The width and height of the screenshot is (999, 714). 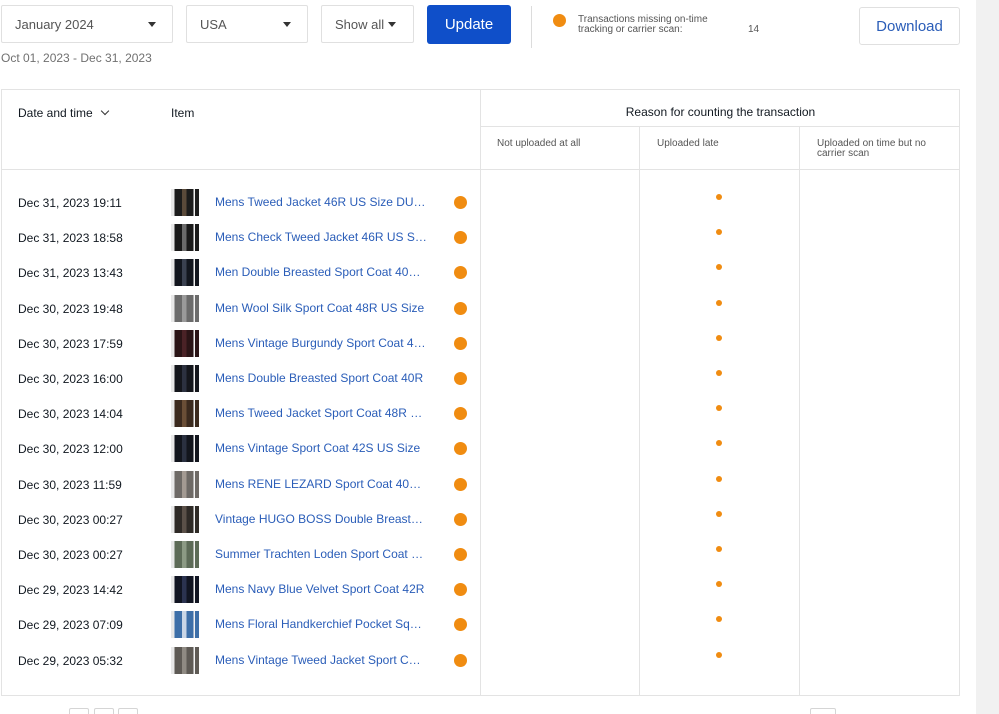 What do you see at coordinates (823, 711) in the screenshot?
I see `page-size-select` at bounding box center [823, 711].